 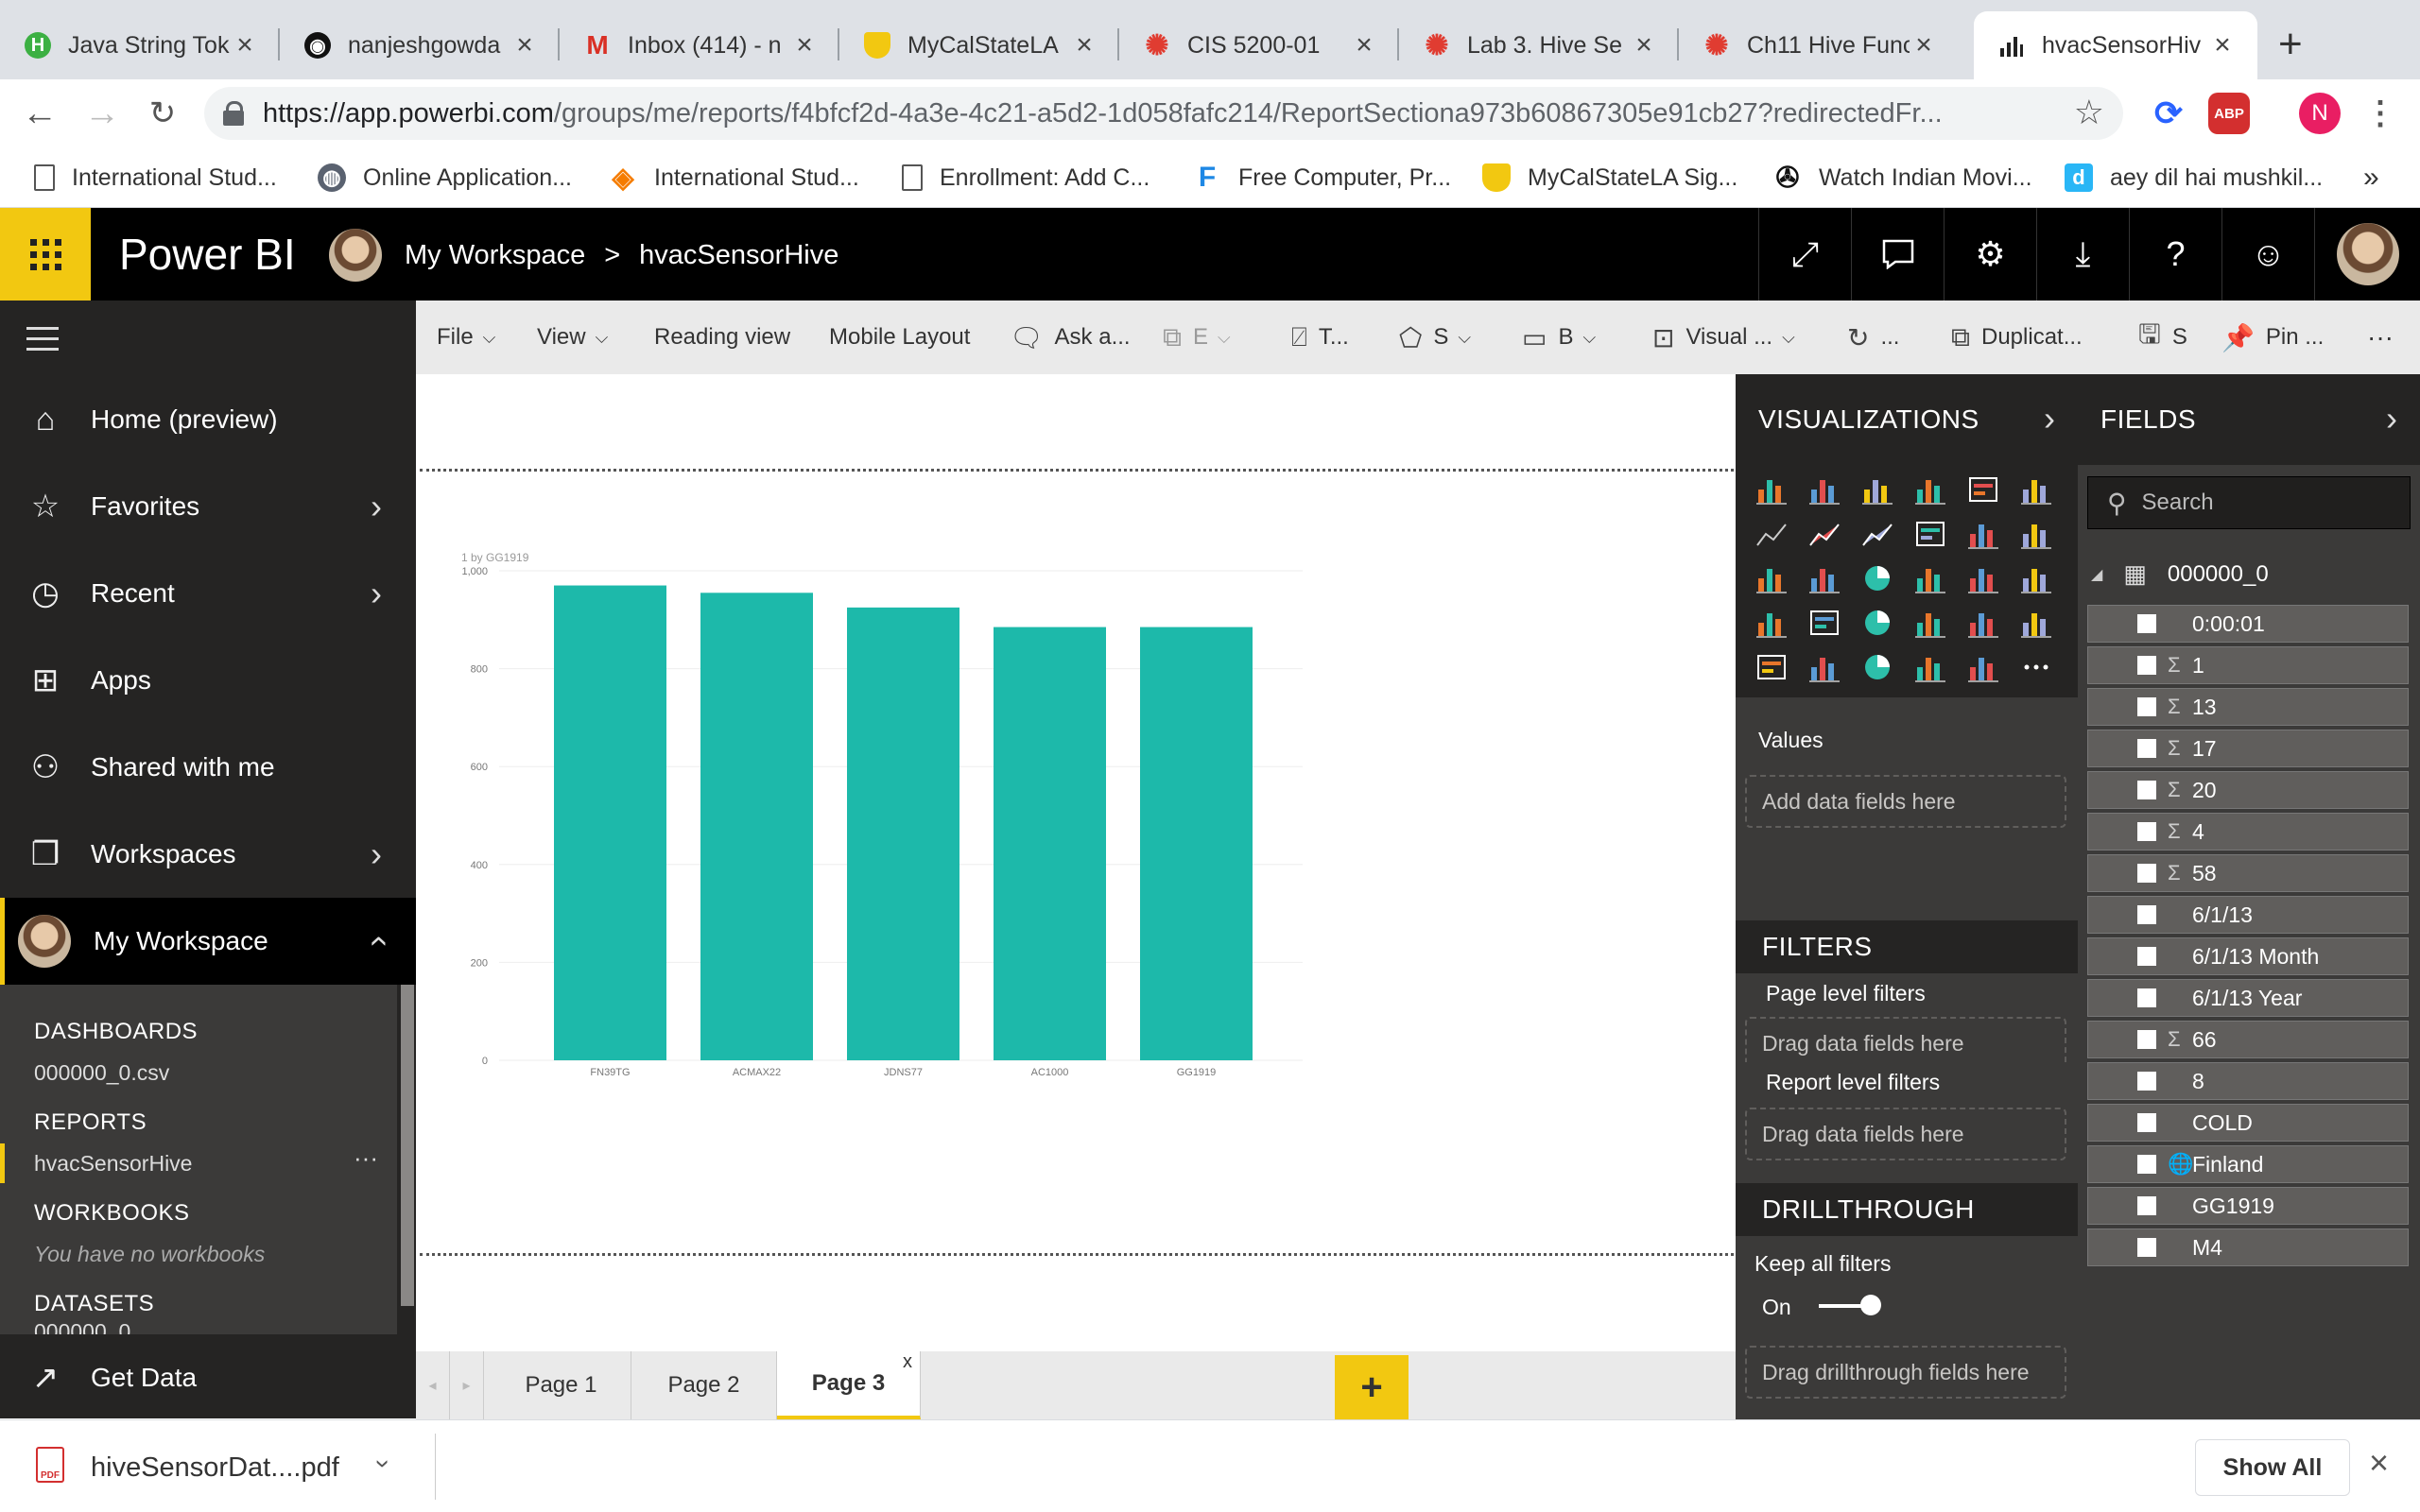 I want to click on toggle-knob, so click(x=1871, y=1305).